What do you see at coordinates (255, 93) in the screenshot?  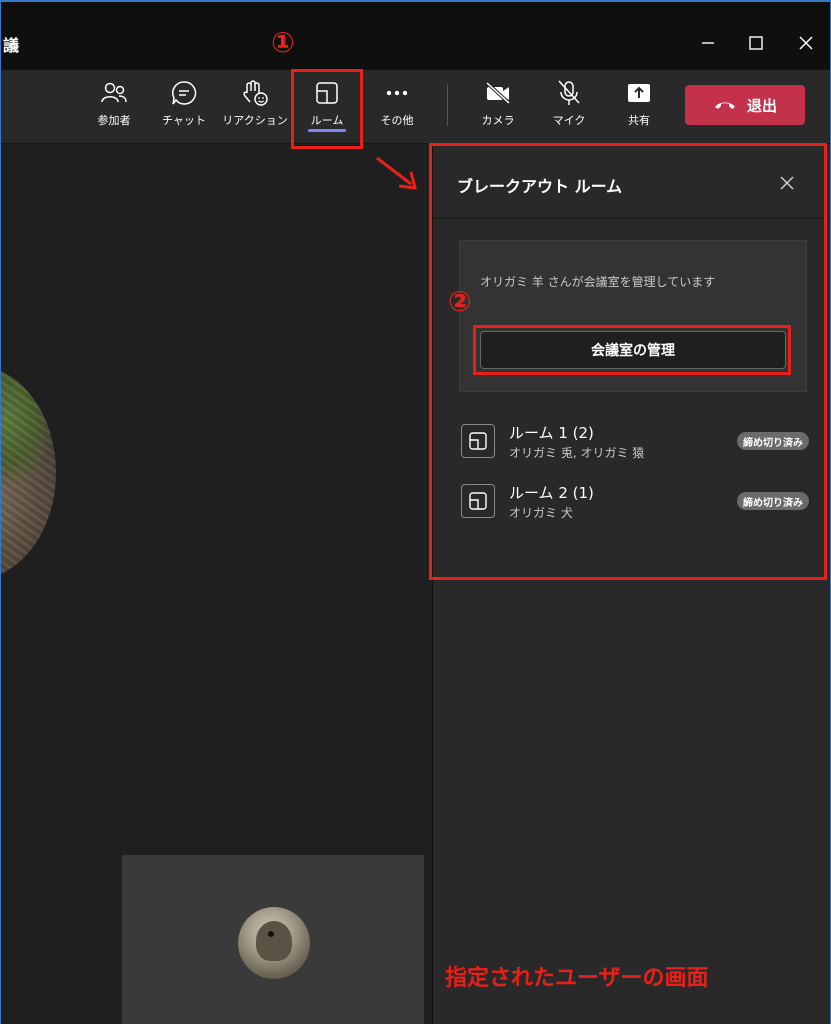 I see `reaction-hand-icon` at bounding box center [255, 93].